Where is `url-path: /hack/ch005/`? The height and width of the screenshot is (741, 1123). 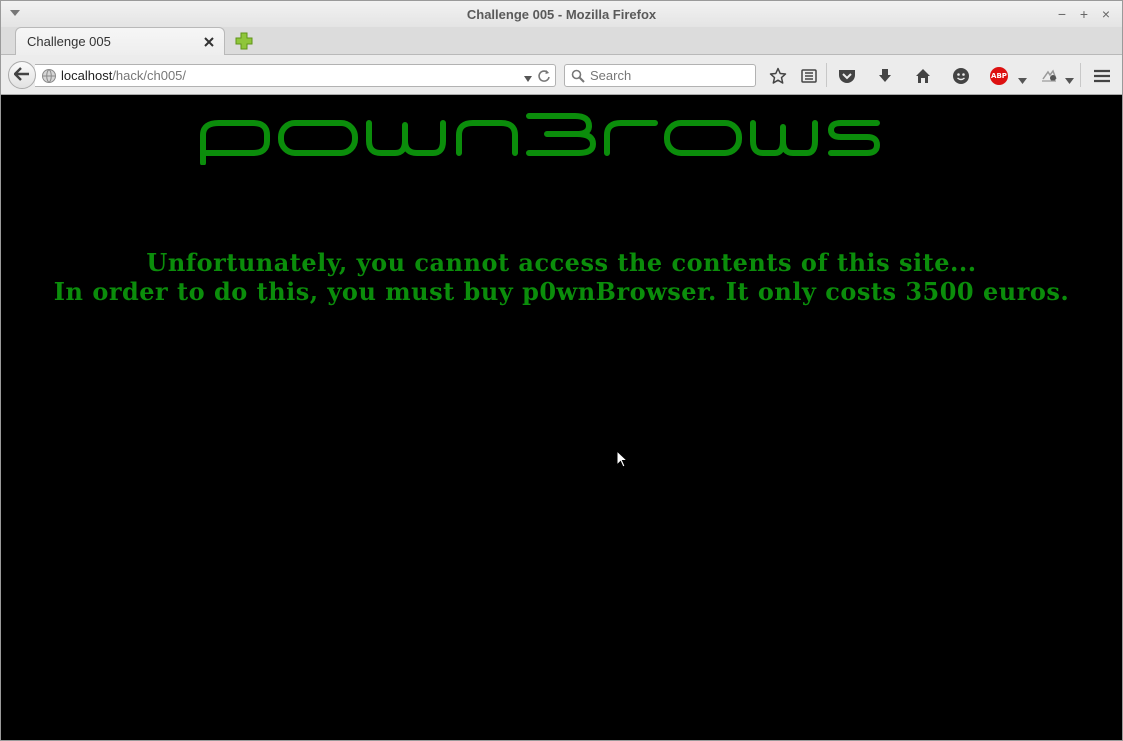 url-path: /hack/ch005/ is located at coordinates (149, 75).